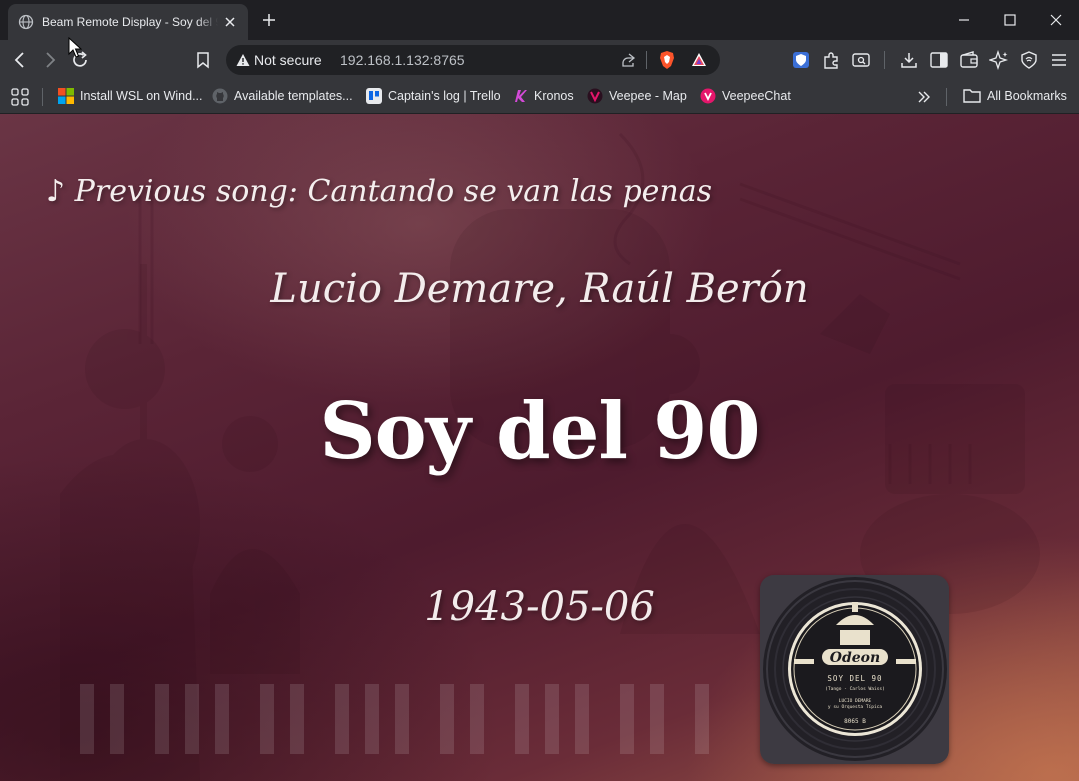 Image resolution: width=1079 pixels, height=781 pixels. Describe the element at coordinates (801, 60) in the screenshot. I see `extension-shield-icon` at that location.